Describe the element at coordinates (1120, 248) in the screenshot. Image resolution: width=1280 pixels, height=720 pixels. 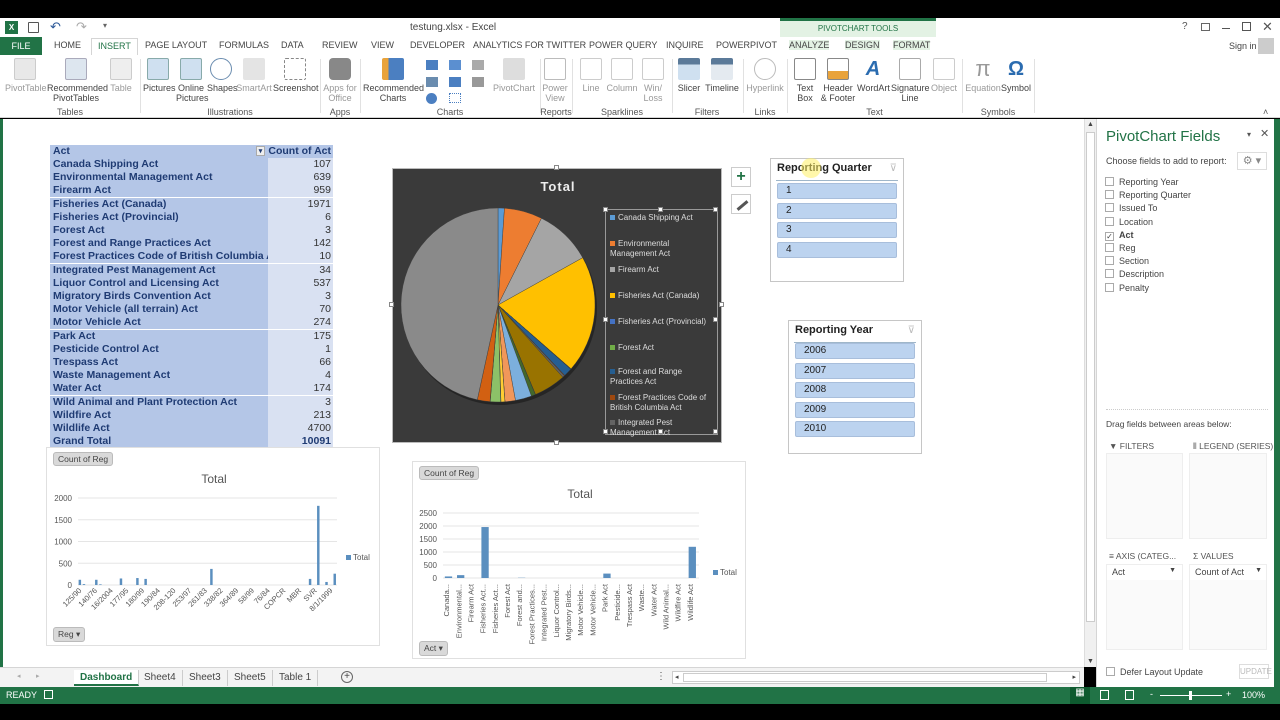
I see `field-reg: Reg` at that location.